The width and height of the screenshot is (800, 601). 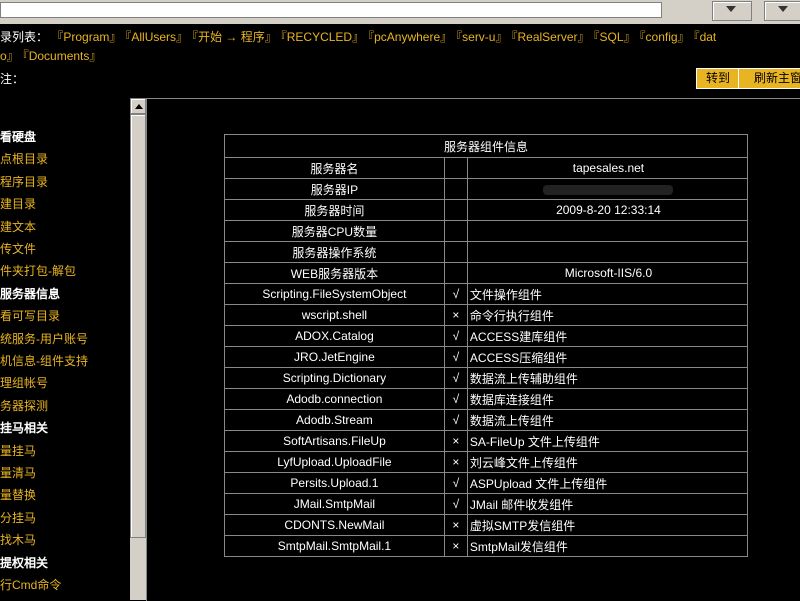 I want to click on path-link: 『开始 → 程序』, so click(x=234, y=37).